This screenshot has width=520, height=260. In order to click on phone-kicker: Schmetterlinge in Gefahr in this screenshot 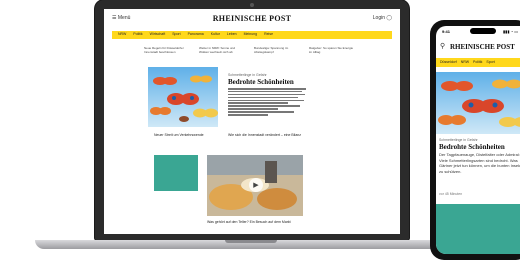, I will do `click(458, 140)`.